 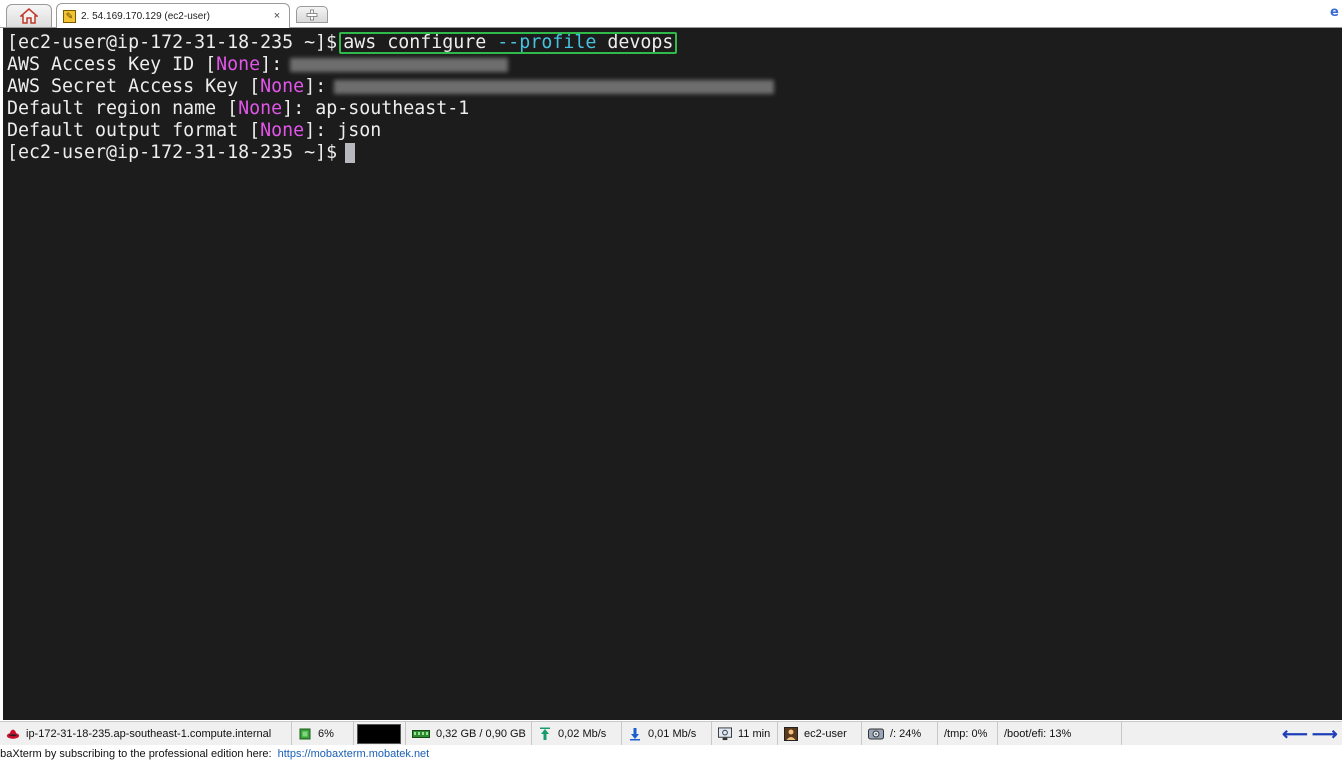 What do you see at coordinates (1295, 734) in the screenshot?
I see `arrow-left-icon: ⟵` at bounding box center [1295, 734].